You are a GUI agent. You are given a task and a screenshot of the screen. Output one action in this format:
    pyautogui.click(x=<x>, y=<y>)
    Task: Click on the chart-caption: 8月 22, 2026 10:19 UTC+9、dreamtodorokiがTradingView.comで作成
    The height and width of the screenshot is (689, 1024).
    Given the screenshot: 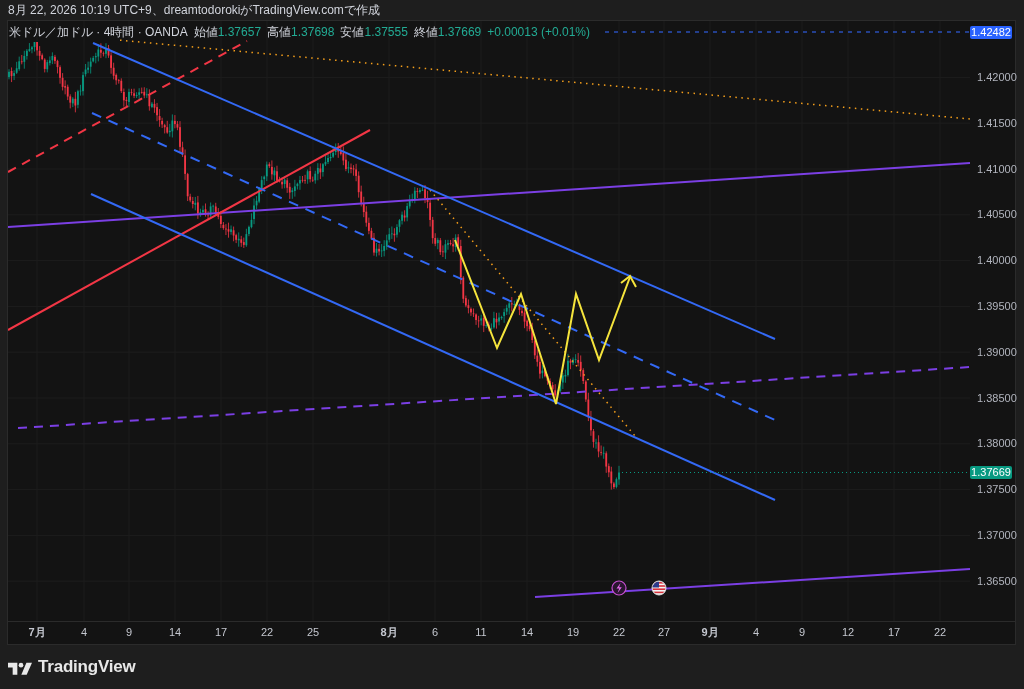 What is the action you would take?
    pyautogui.click(x=194, y=10)
    